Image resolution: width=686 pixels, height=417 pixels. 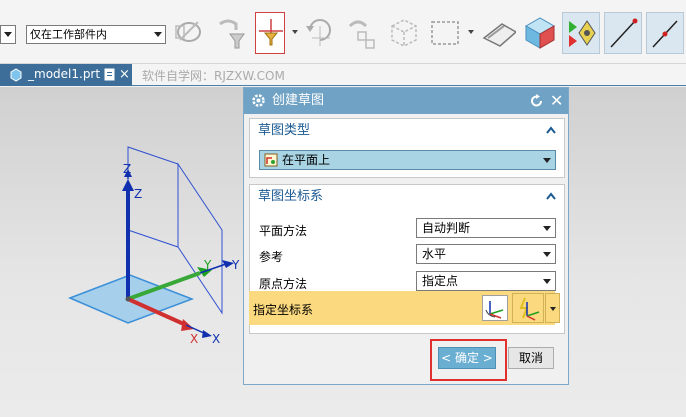 I want to click on csys-dialog-button, so click(x=495, y=308).